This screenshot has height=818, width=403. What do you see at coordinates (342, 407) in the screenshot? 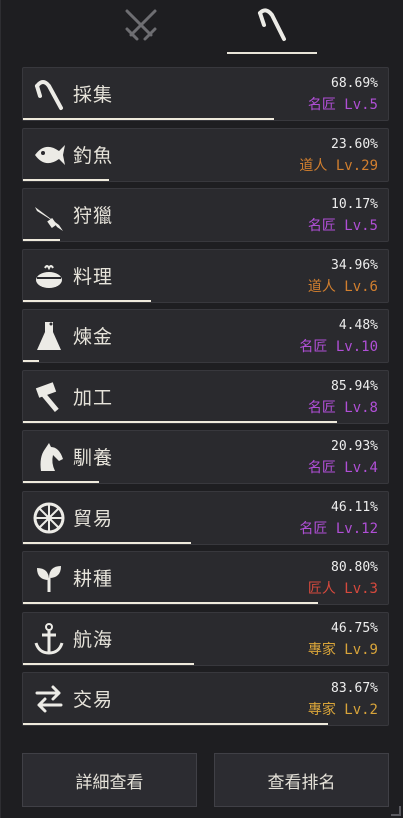
I see `skill-rank: 名匠 Lv.8` at bounding box center [342, 407].